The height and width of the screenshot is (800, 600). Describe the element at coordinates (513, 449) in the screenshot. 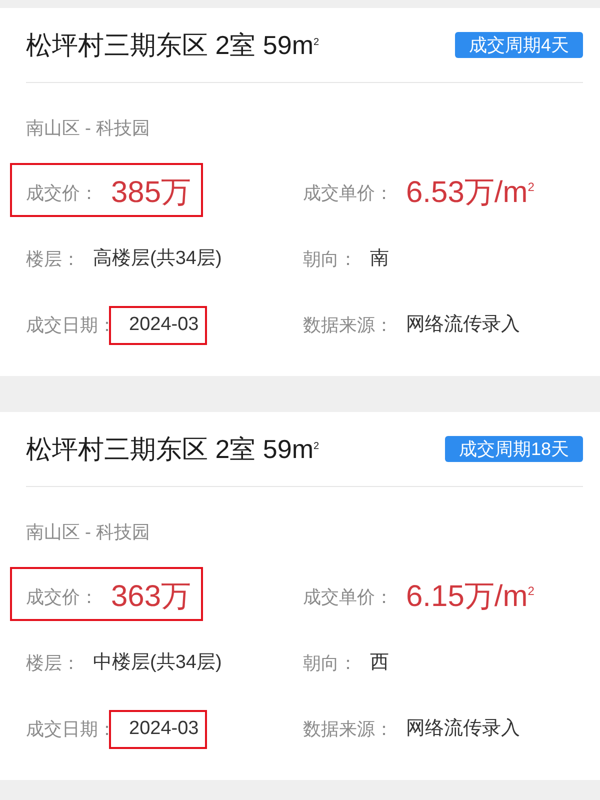

I see `deal-cycle-badge: 成交周期18天` at that location.